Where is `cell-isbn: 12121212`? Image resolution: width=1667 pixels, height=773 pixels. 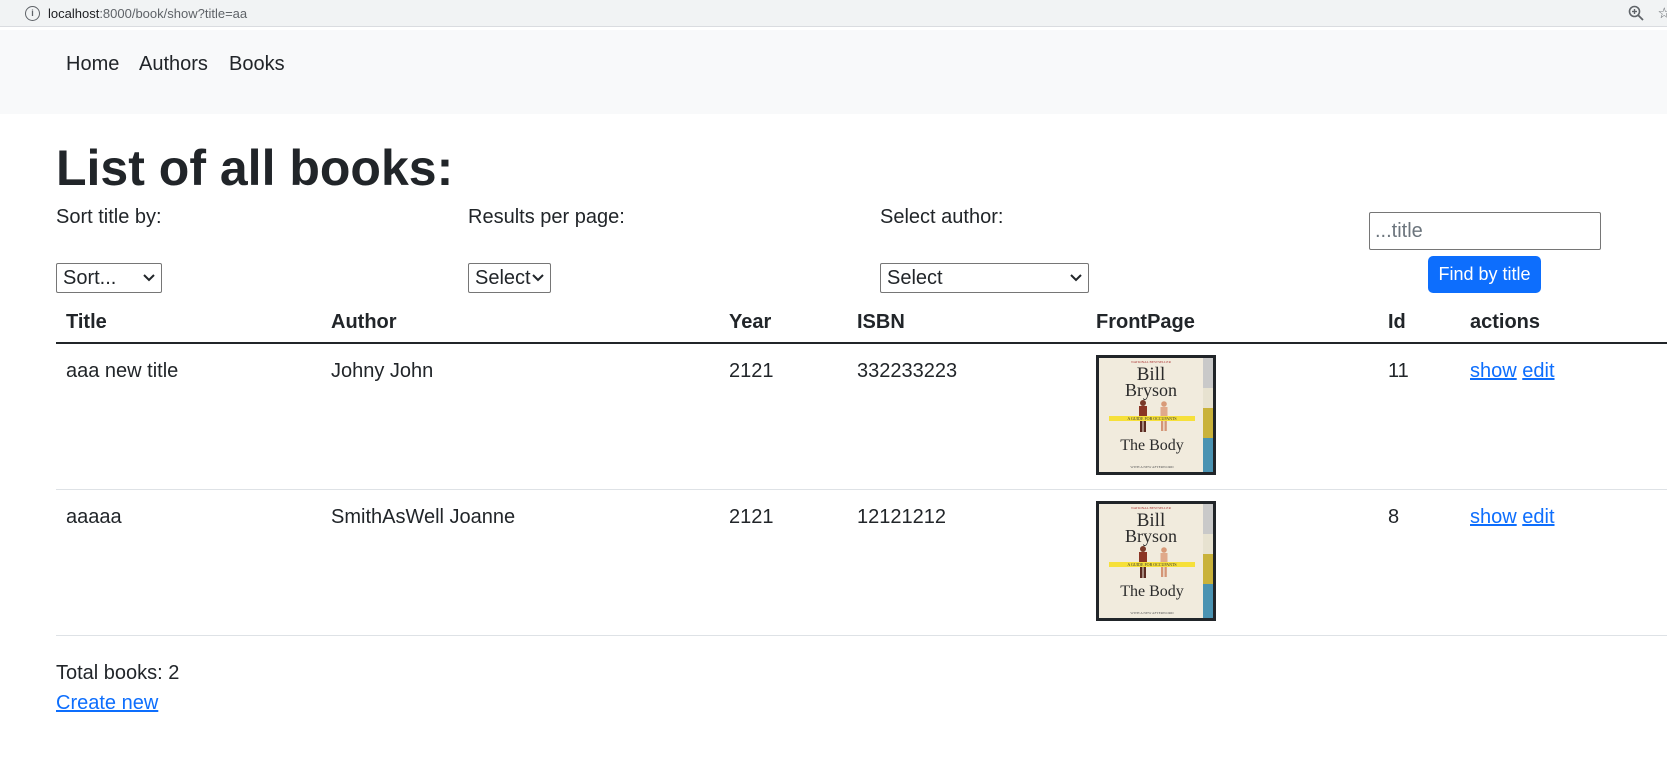
cell-isbn: 12121212 is located at coordinates (901, 517).